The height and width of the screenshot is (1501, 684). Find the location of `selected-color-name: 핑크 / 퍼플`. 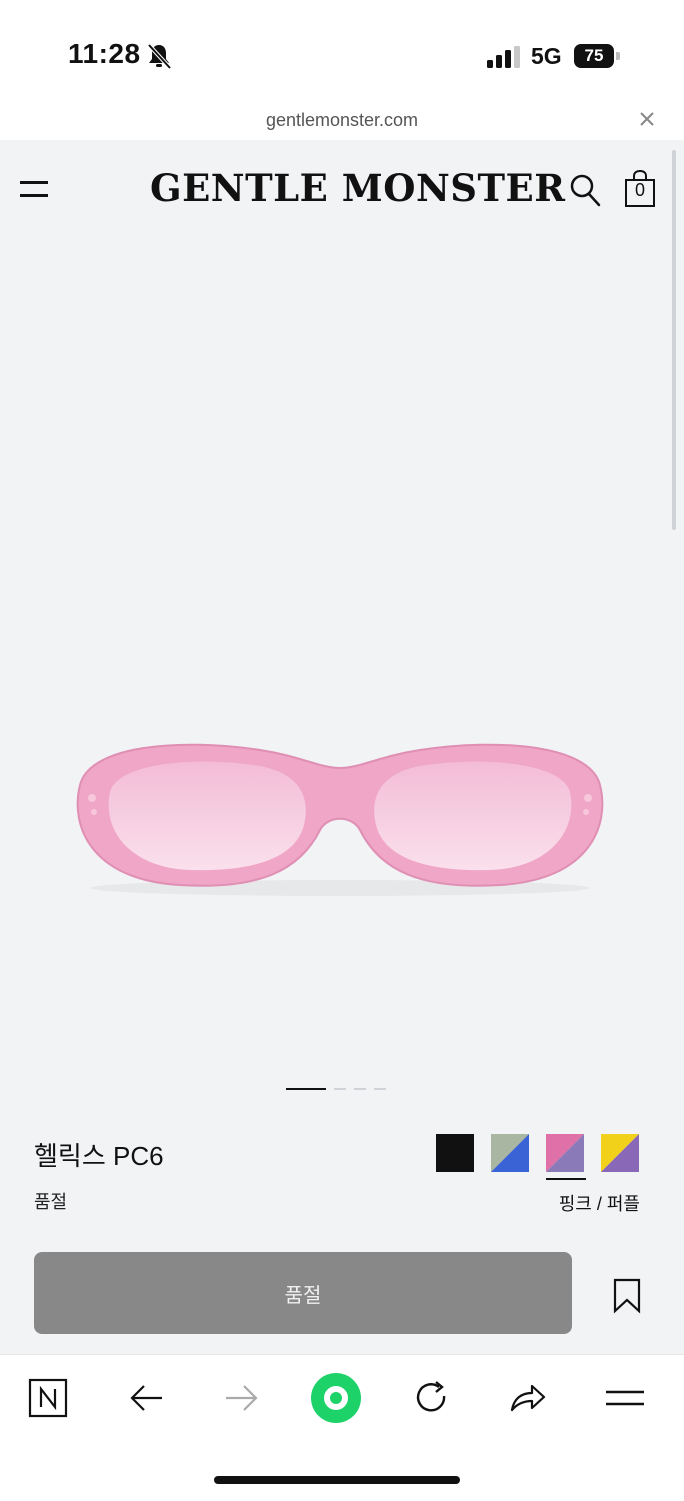

selected-color-name: 핑크 / 퍼플 is located at coordinates (599, 1204).